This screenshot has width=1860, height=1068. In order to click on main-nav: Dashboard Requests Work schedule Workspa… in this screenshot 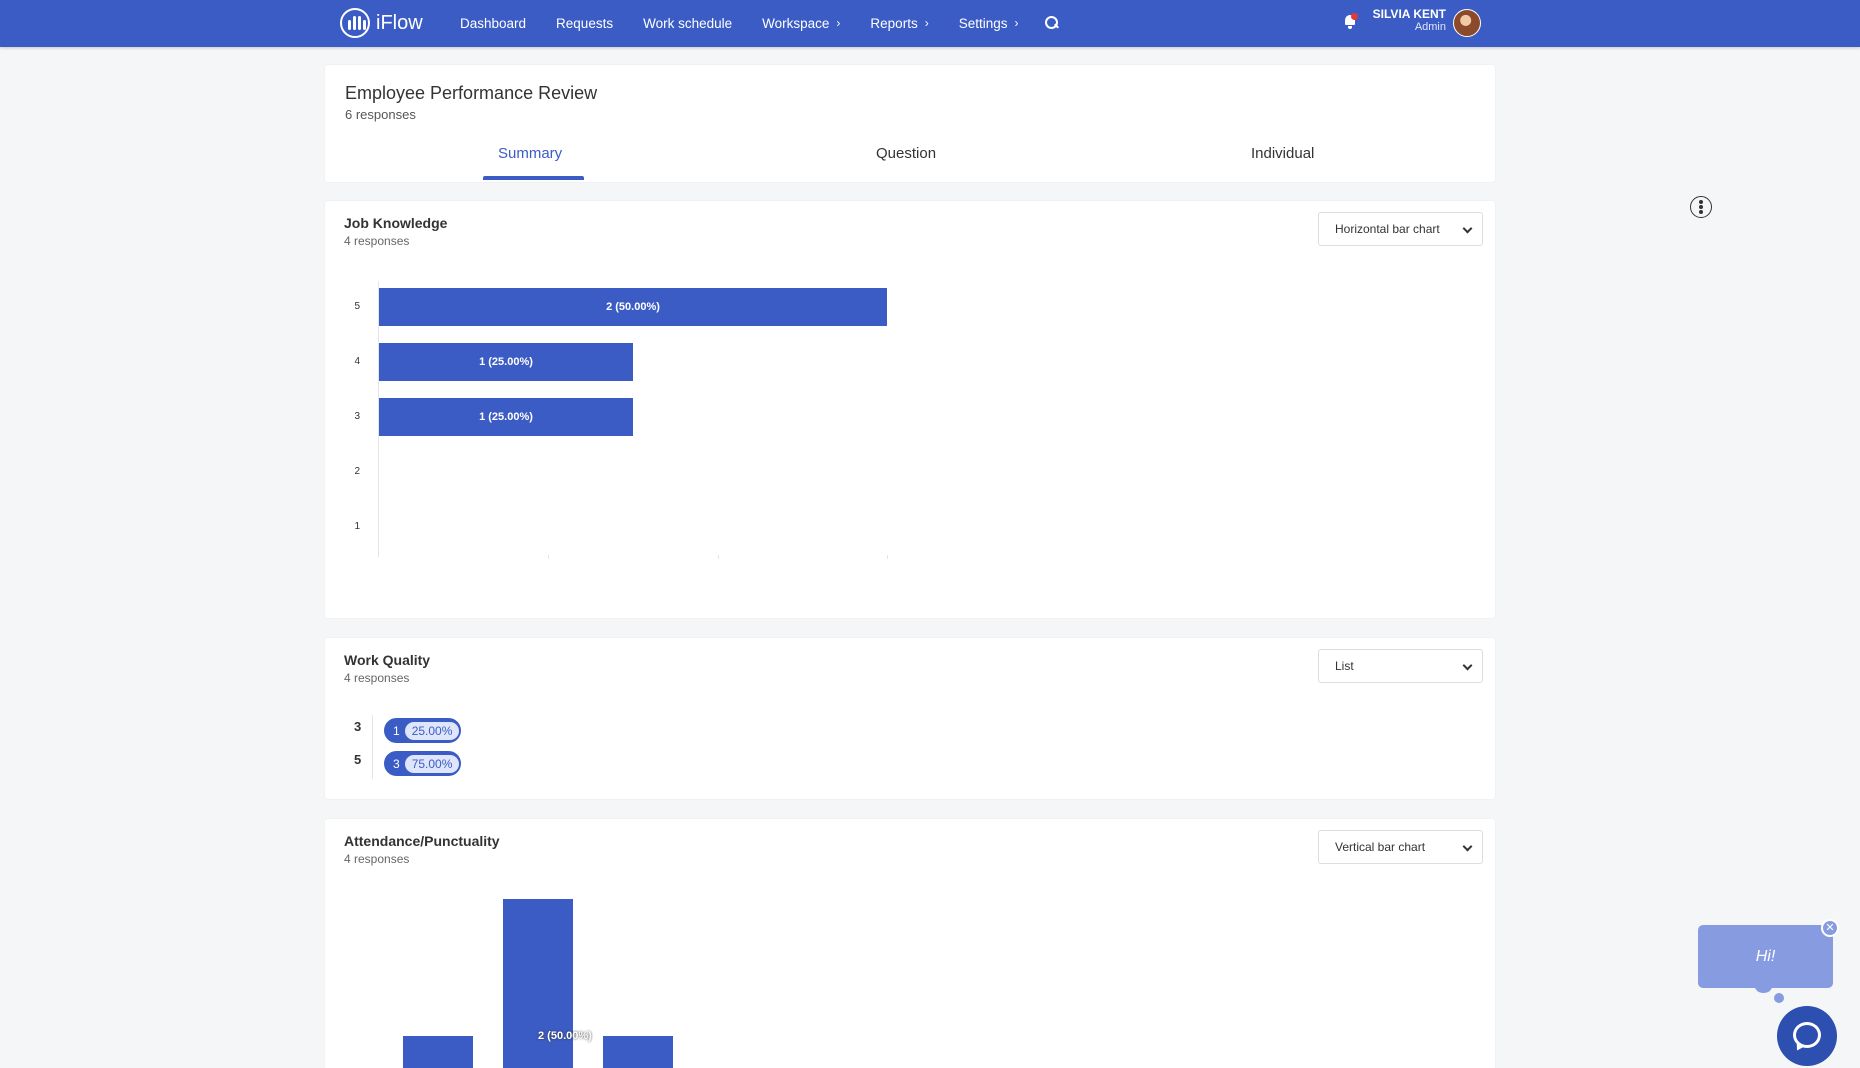, I will do `click(760, 23)`.